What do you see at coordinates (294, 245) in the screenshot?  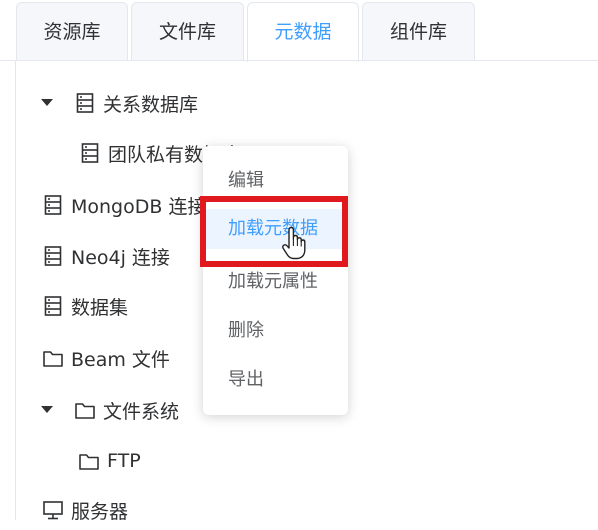 I see `hand-cursor-icon` at bounding box center [294, 245].